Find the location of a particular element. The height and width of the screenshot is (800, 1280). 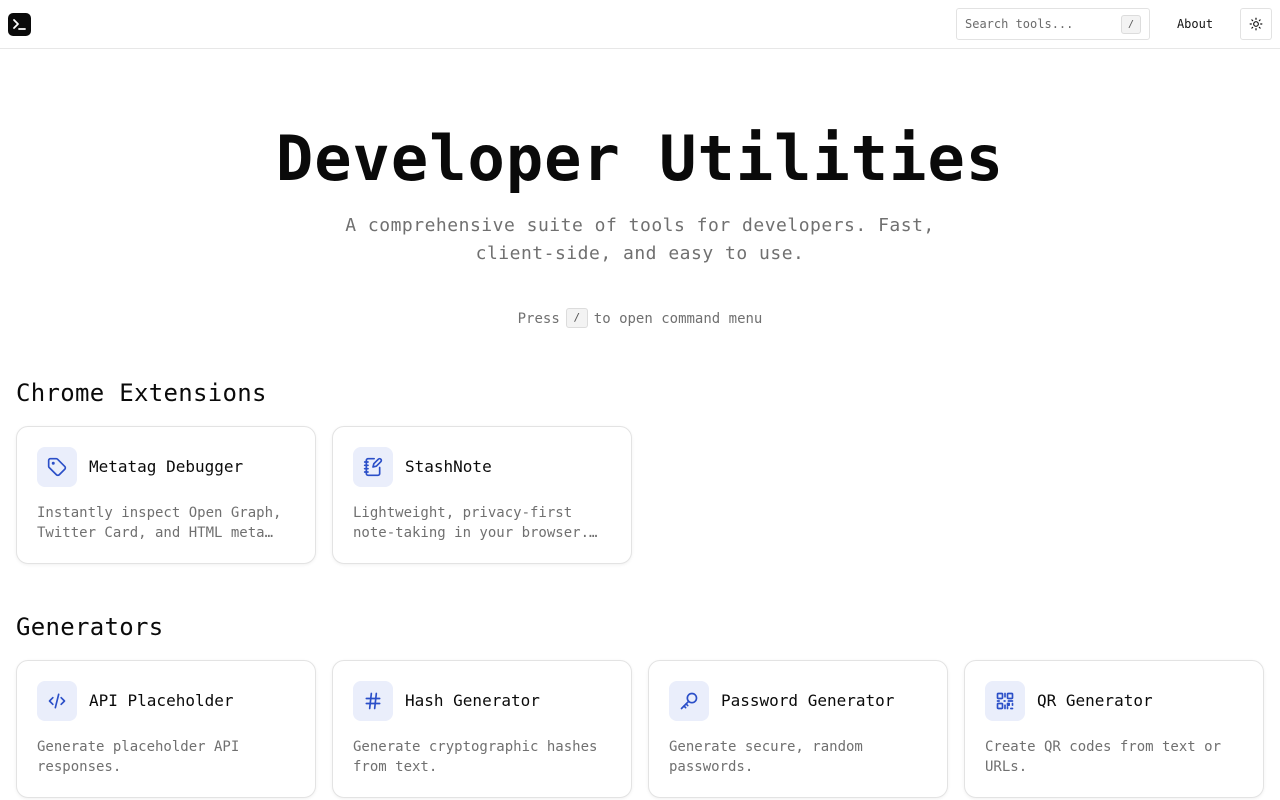

card-title: Metatag Debugger is located at coordinates (166, 466).